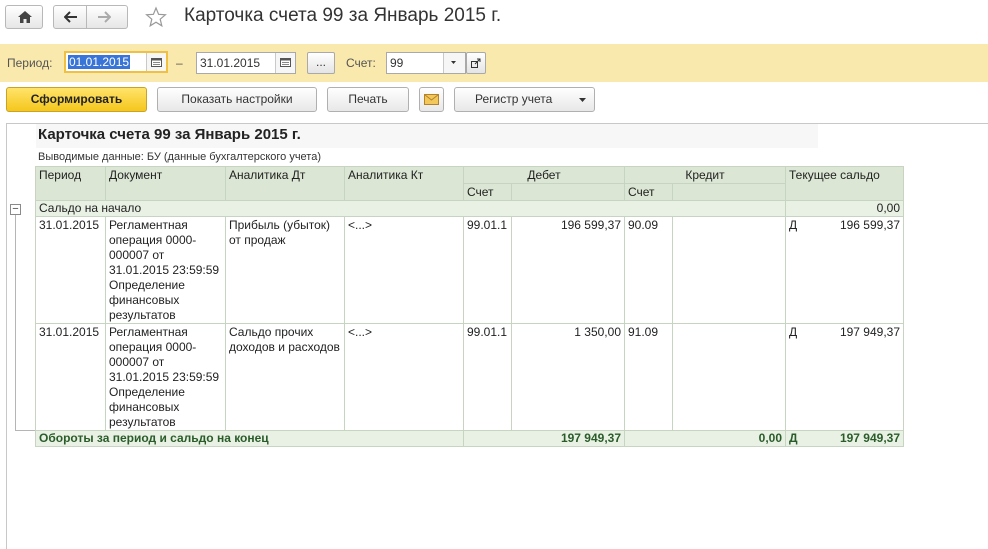 This screenshot has height=549, width=988. Describe the element at coordinates (648, 270) in the screenshot. I see `row-credit-account: 90.09` at that location.